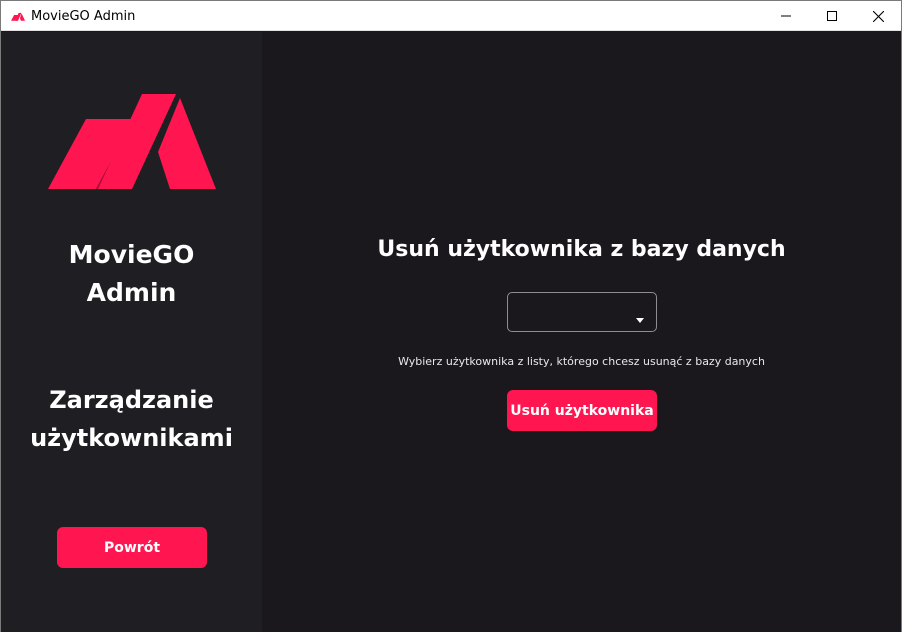  Describe the element at coordinates (131, 254) in the screenshot. I see `brand-line-1: MovieGO` at that location.